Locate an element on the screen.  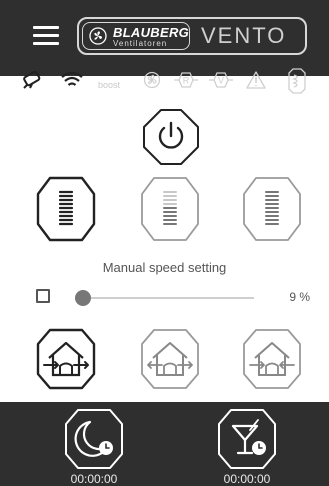
brand-subtitle: Ventilatoren is located at coordinates (140, 43).